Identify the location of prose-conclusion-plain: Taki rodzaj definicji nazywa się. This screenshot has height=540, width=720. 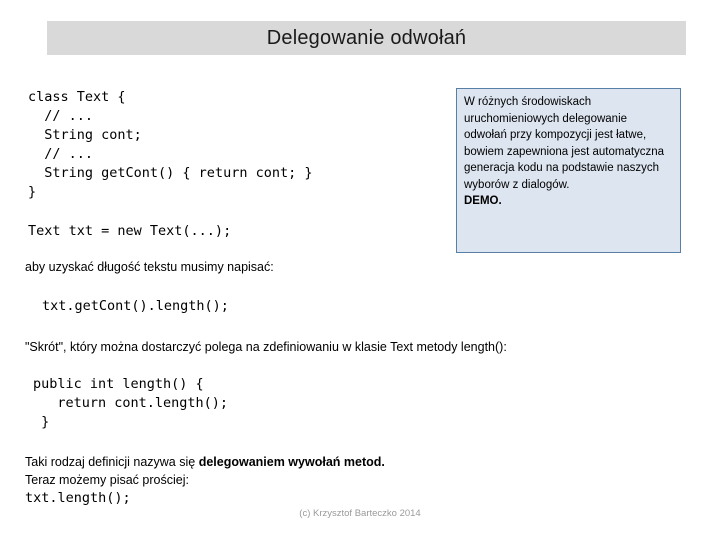
(112, 462).